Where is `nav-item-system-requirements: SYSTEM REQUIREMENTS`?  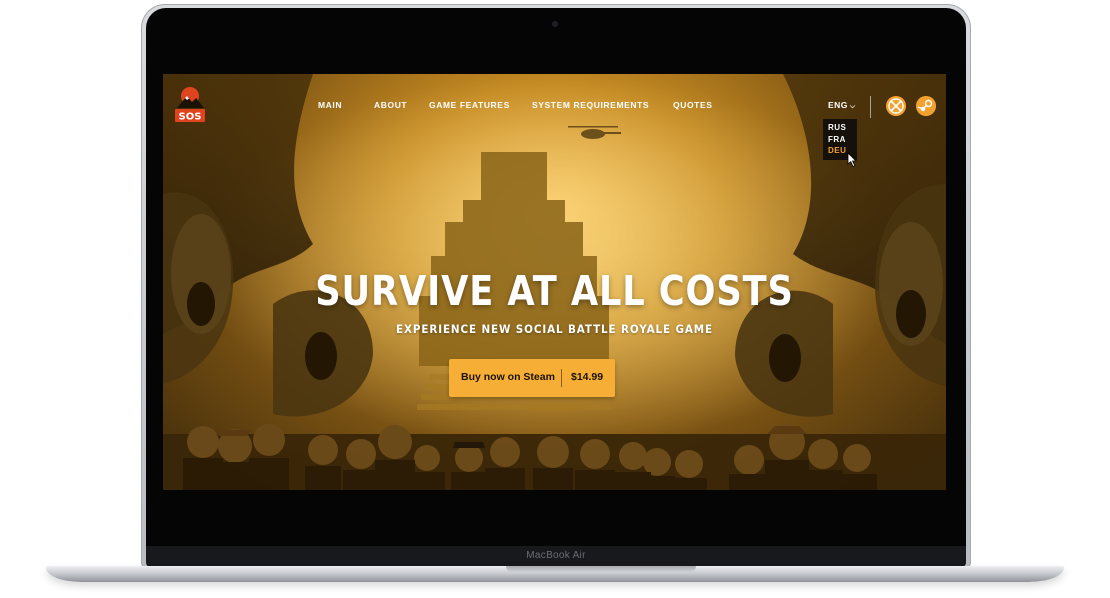 nav-item-system-requirements: SYSTEM REQUIREMENTS is located at coordinates (590, 105).